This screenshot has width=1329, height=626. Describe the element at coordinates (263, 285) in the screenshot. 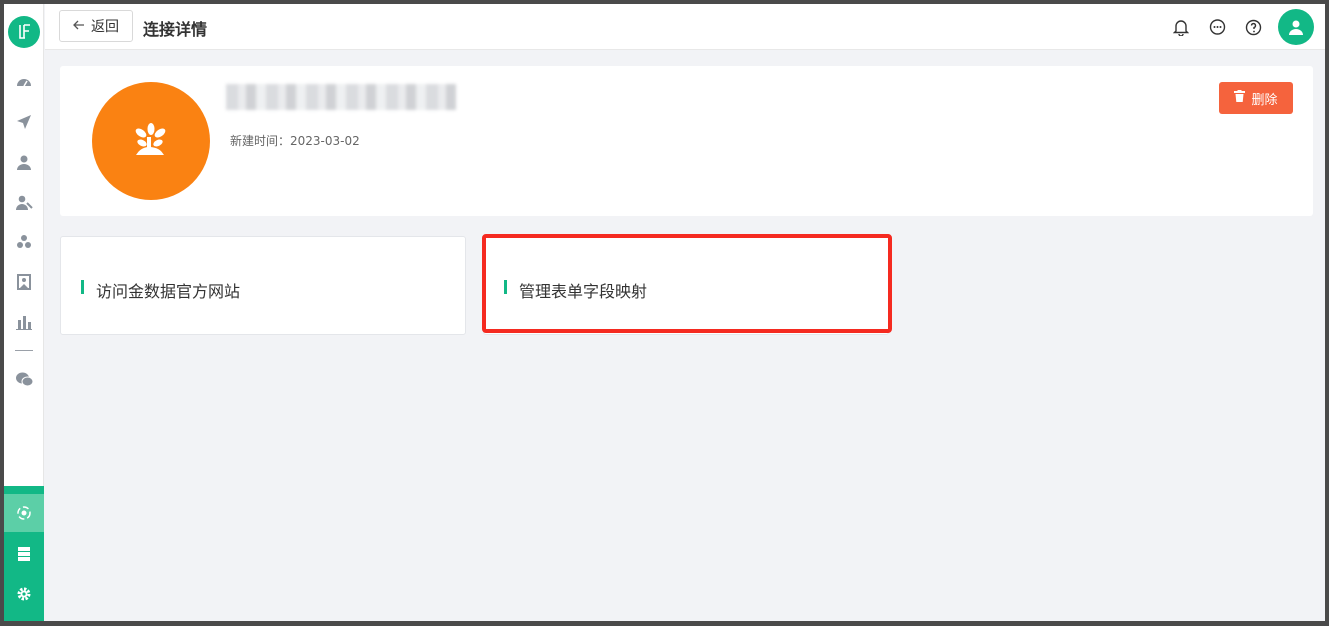

I see `visit-website-card: 访问金数据官方网站` at that location.